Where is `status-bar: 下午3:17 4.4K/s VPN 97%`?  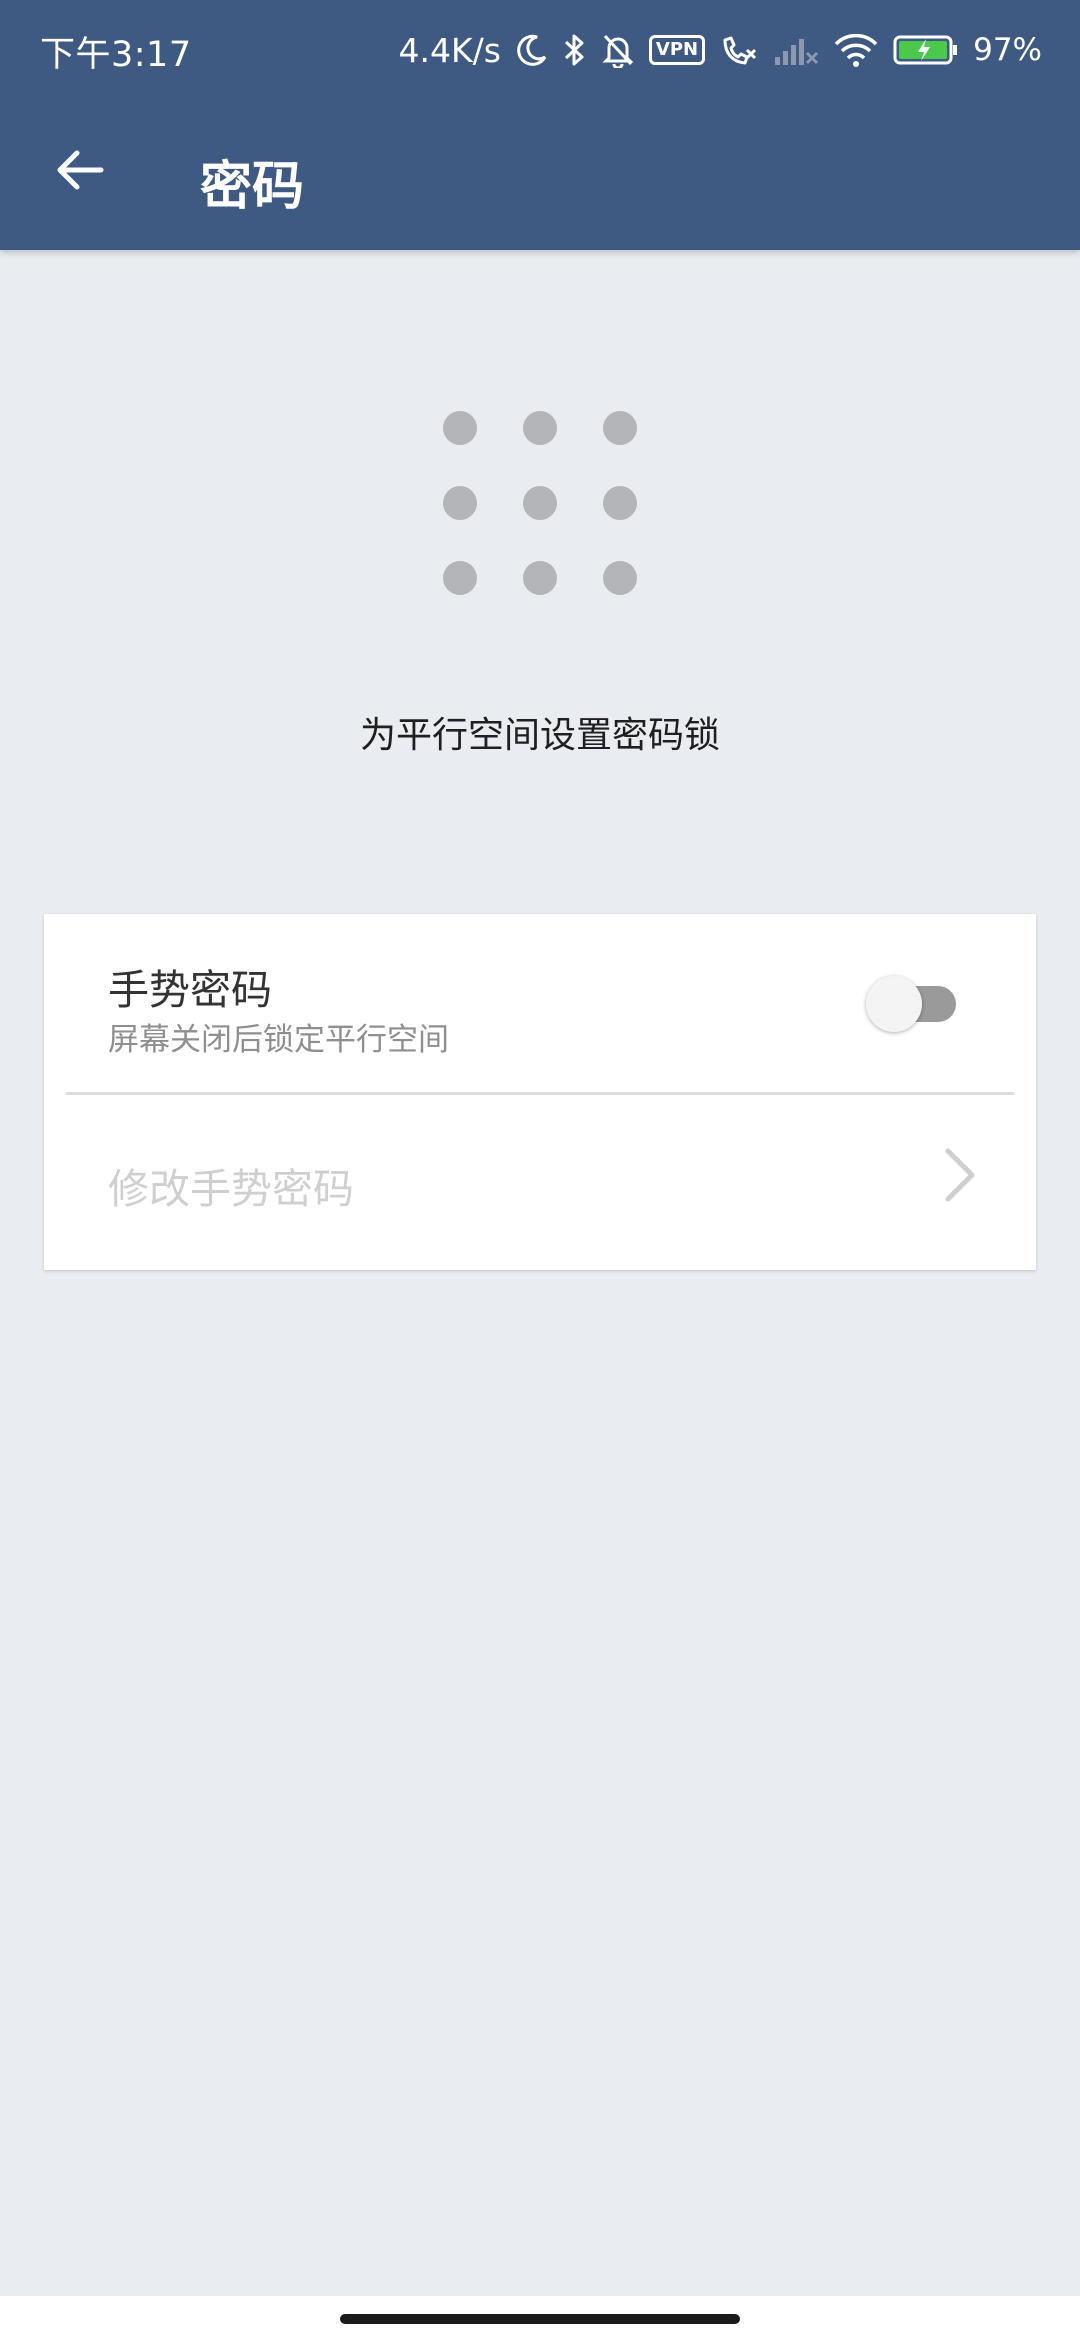
status-bar: 下午3:17 4.4K/s VPN 97% is located at coordinates (540, 50).